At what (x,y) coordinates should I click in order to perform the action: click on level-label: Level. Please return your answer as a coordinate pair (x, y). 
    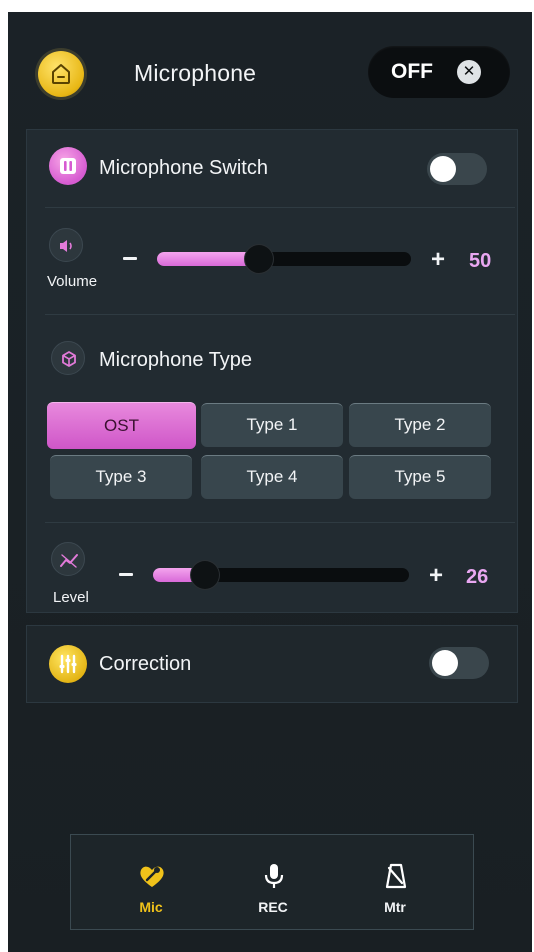
    Looking at the image, I should click on (71, 597).